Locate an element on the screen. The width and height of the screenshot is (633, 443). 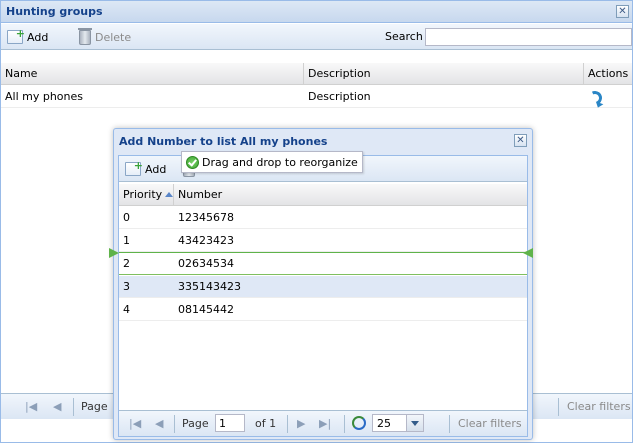
table-row: 0 12345678 is located at coordinates (323, 218).